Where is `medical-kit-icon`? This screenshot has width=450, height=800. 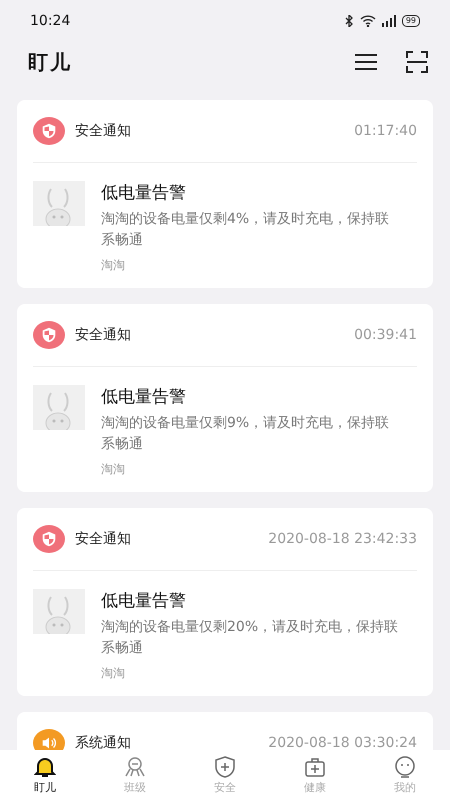
medical-kit-icon is located at coordinates (315, 767).